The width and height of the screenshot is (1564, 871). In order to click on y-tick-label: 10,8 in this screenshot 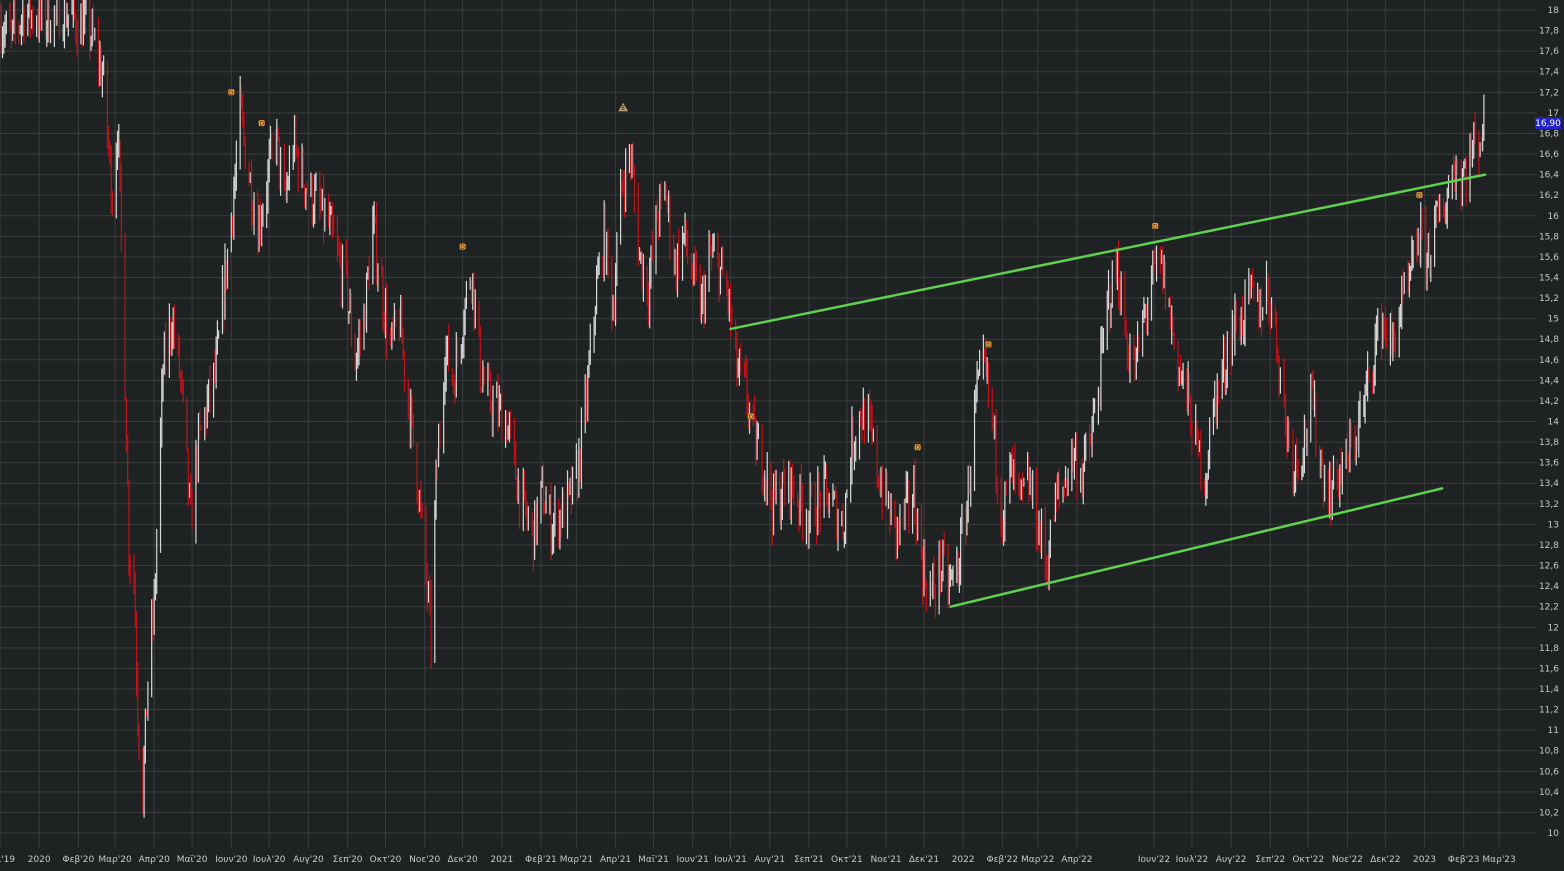, I will do `click(1549, 752)`.